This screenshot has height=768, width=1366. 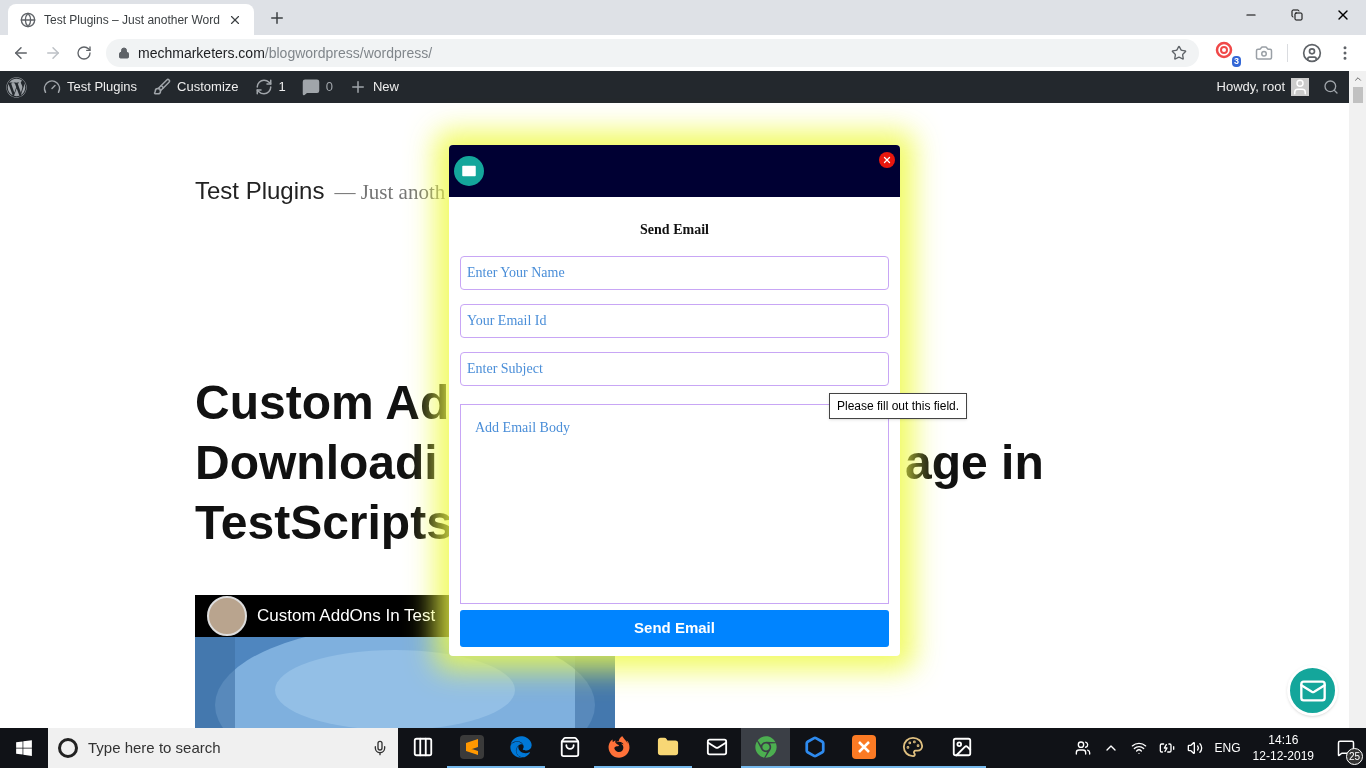 I want to click on refresh-icon, so click(x=263, y=87).